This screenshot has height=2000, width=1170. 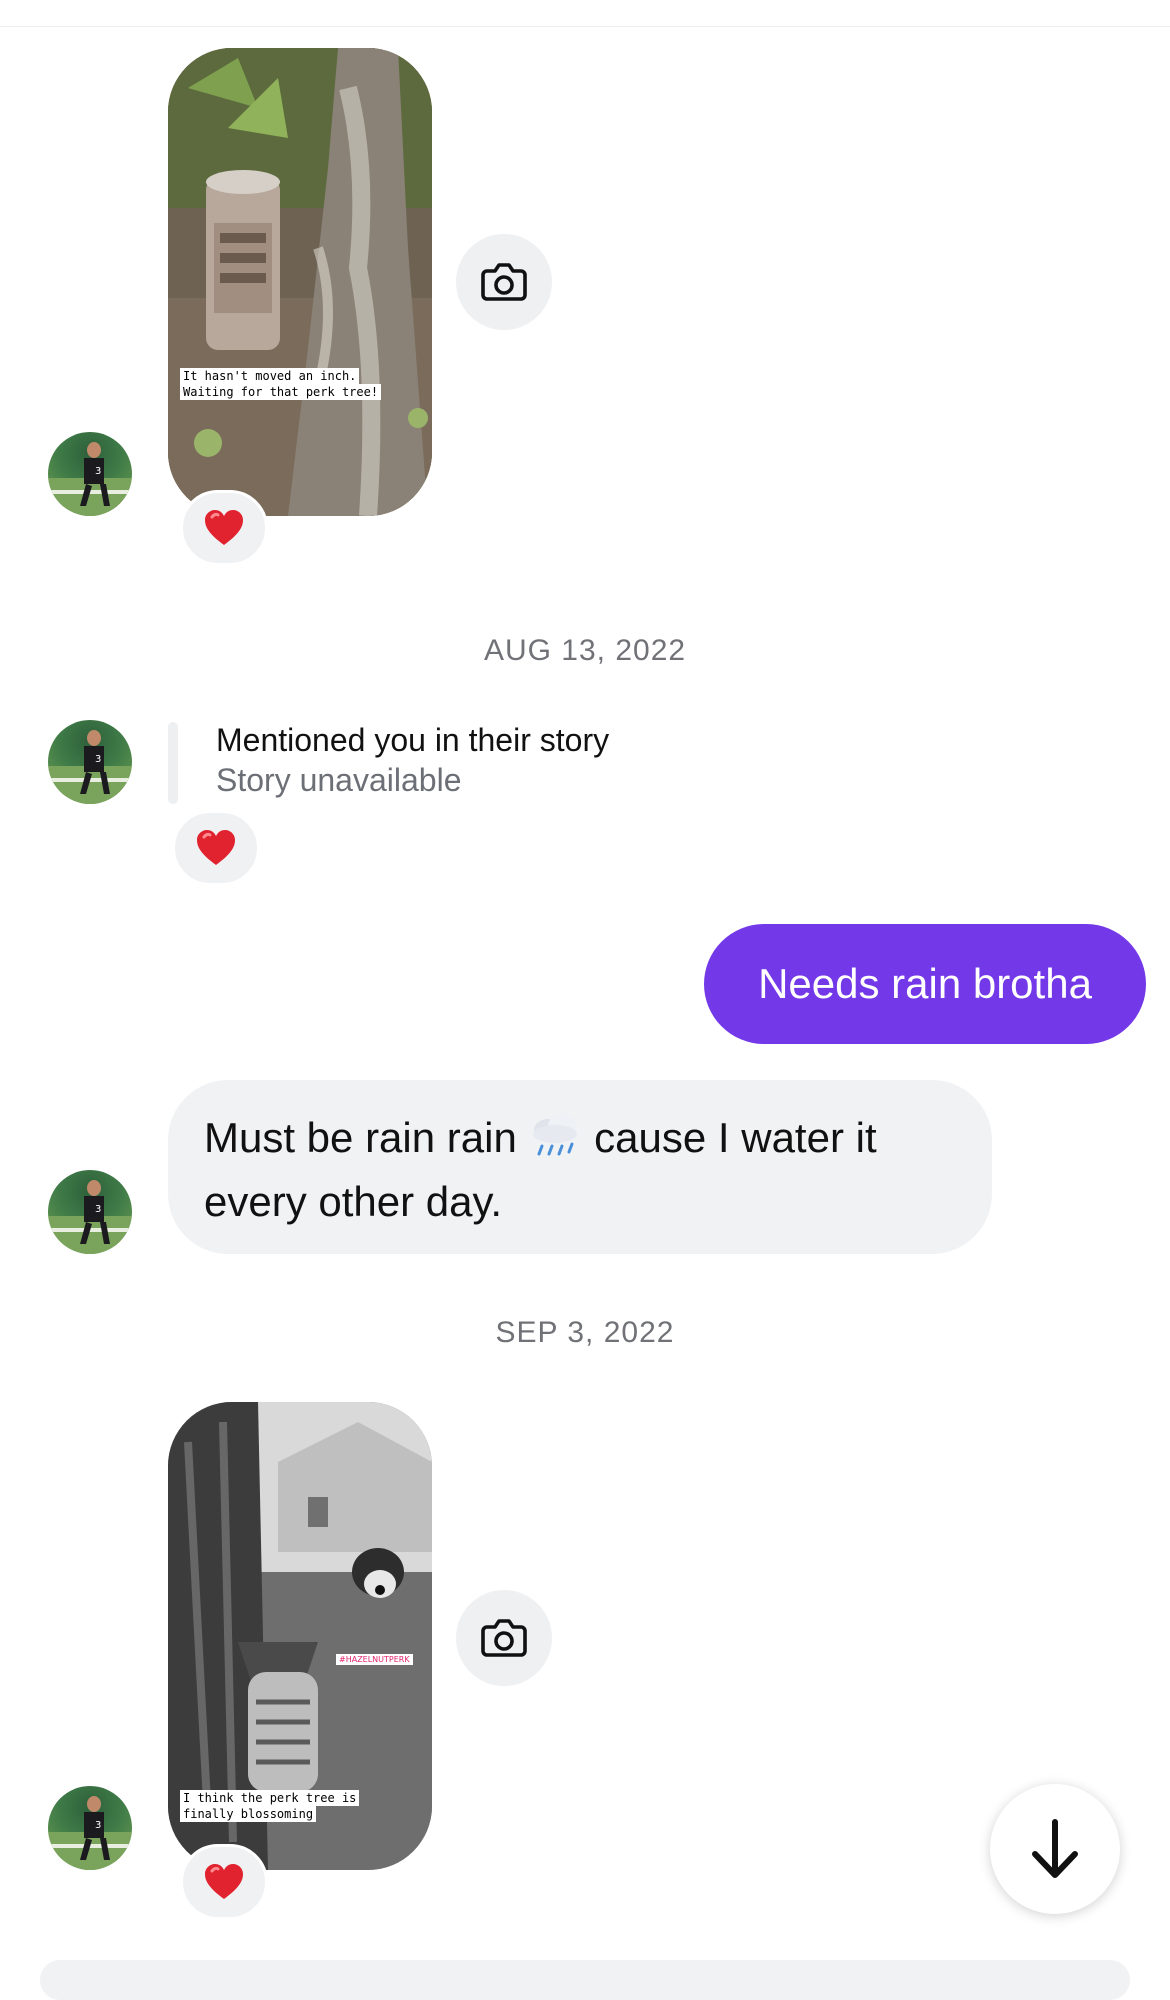 What do you see at coordinates (281, 392) in the screenshot?
I see `story-caption-line: Waiting for that perk tree!` at bounding box center [281, 392].